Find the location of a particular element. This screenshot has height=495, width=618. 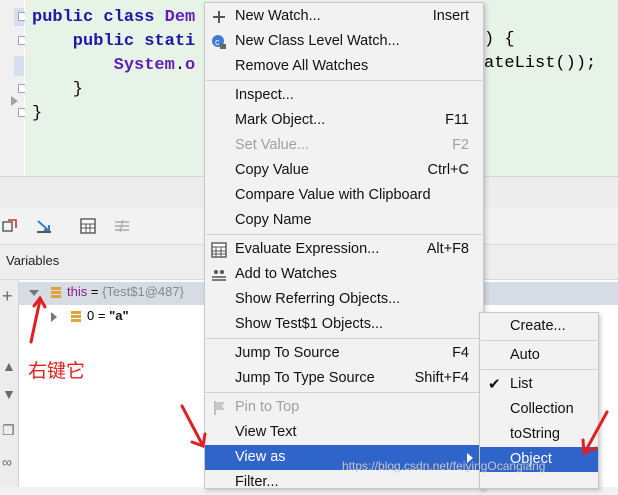

down-icon: ▼ is located at coordinates (9, 394).